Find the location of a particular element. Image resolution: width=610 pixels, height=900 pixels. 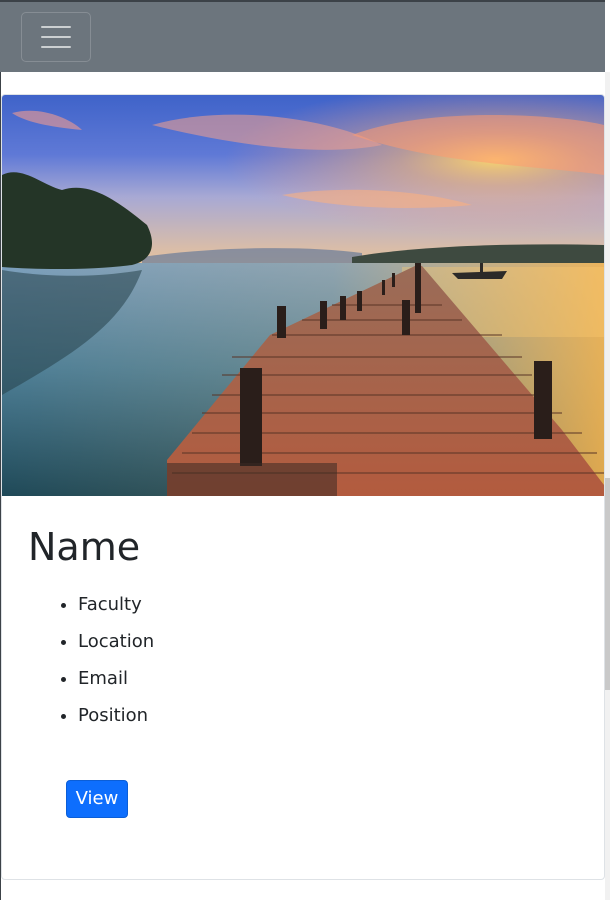

top-navbar is located at coordinates (302, 36).